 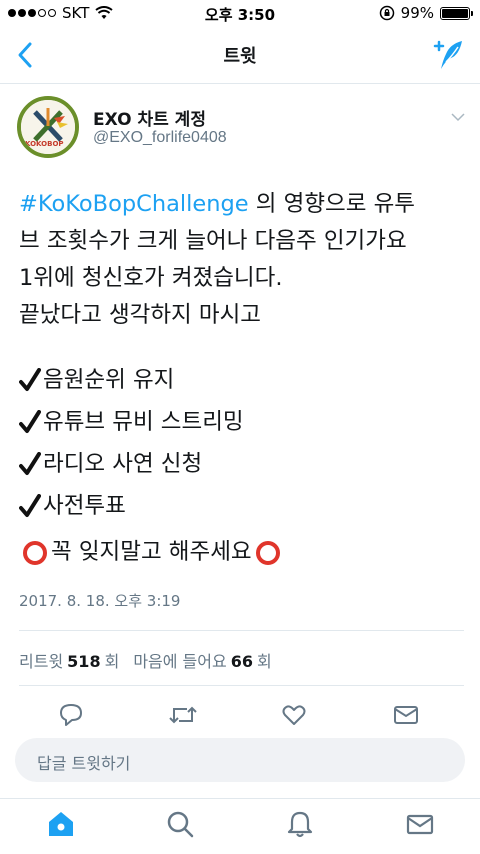 I want to click on page-title: 트윗, so click(x=240, y=56).